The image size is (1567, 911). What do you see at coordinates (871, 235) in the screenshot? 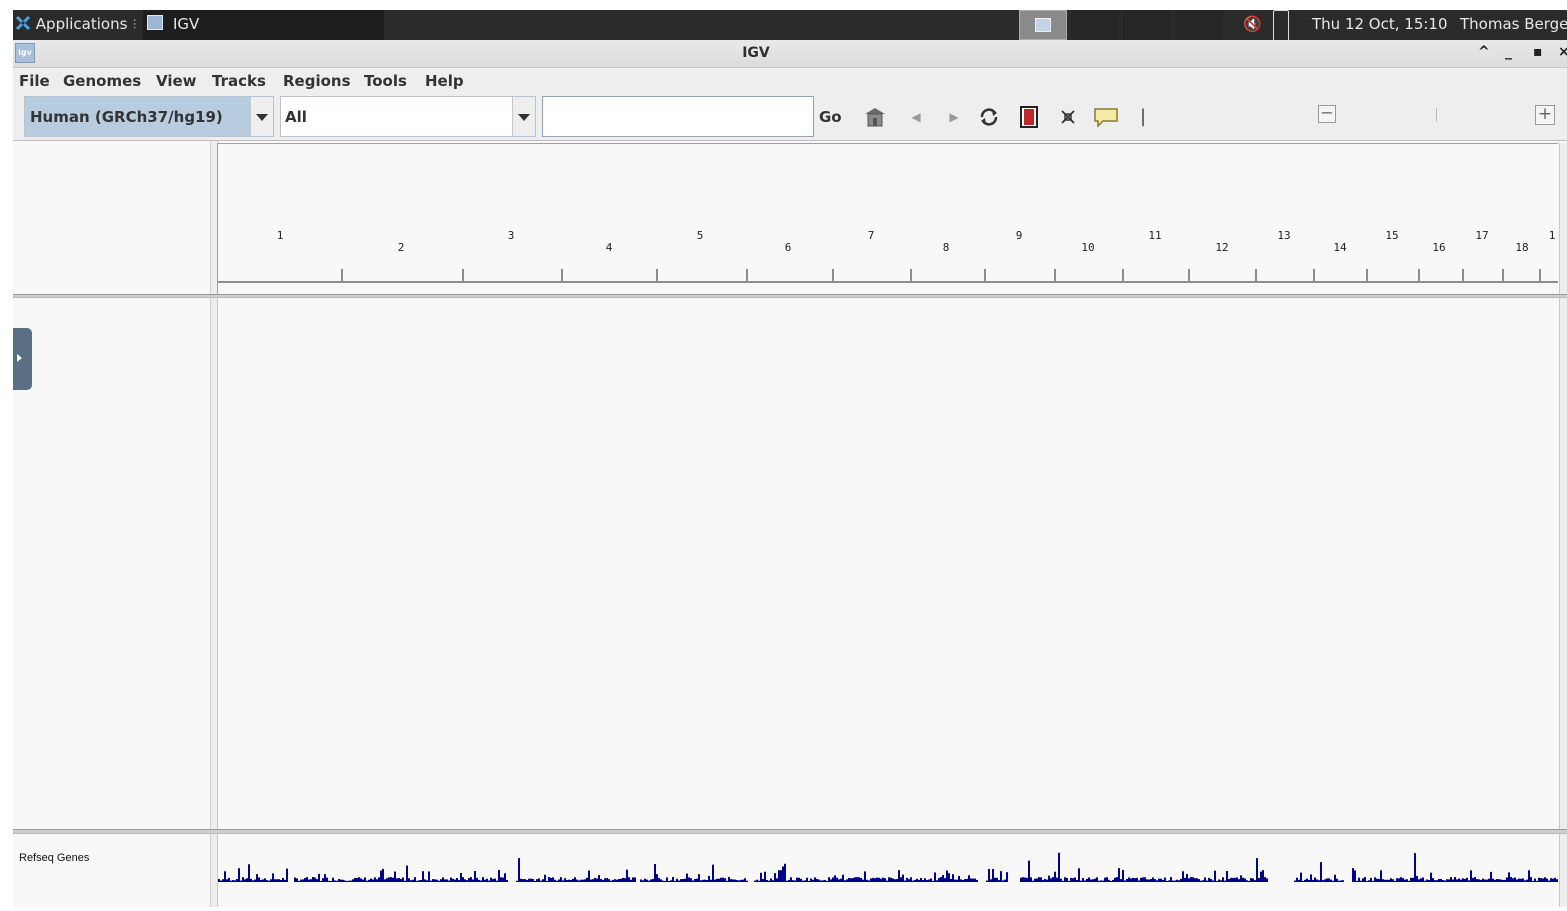
I see `chromosome-label: 7` at bounding box center [871, 235].